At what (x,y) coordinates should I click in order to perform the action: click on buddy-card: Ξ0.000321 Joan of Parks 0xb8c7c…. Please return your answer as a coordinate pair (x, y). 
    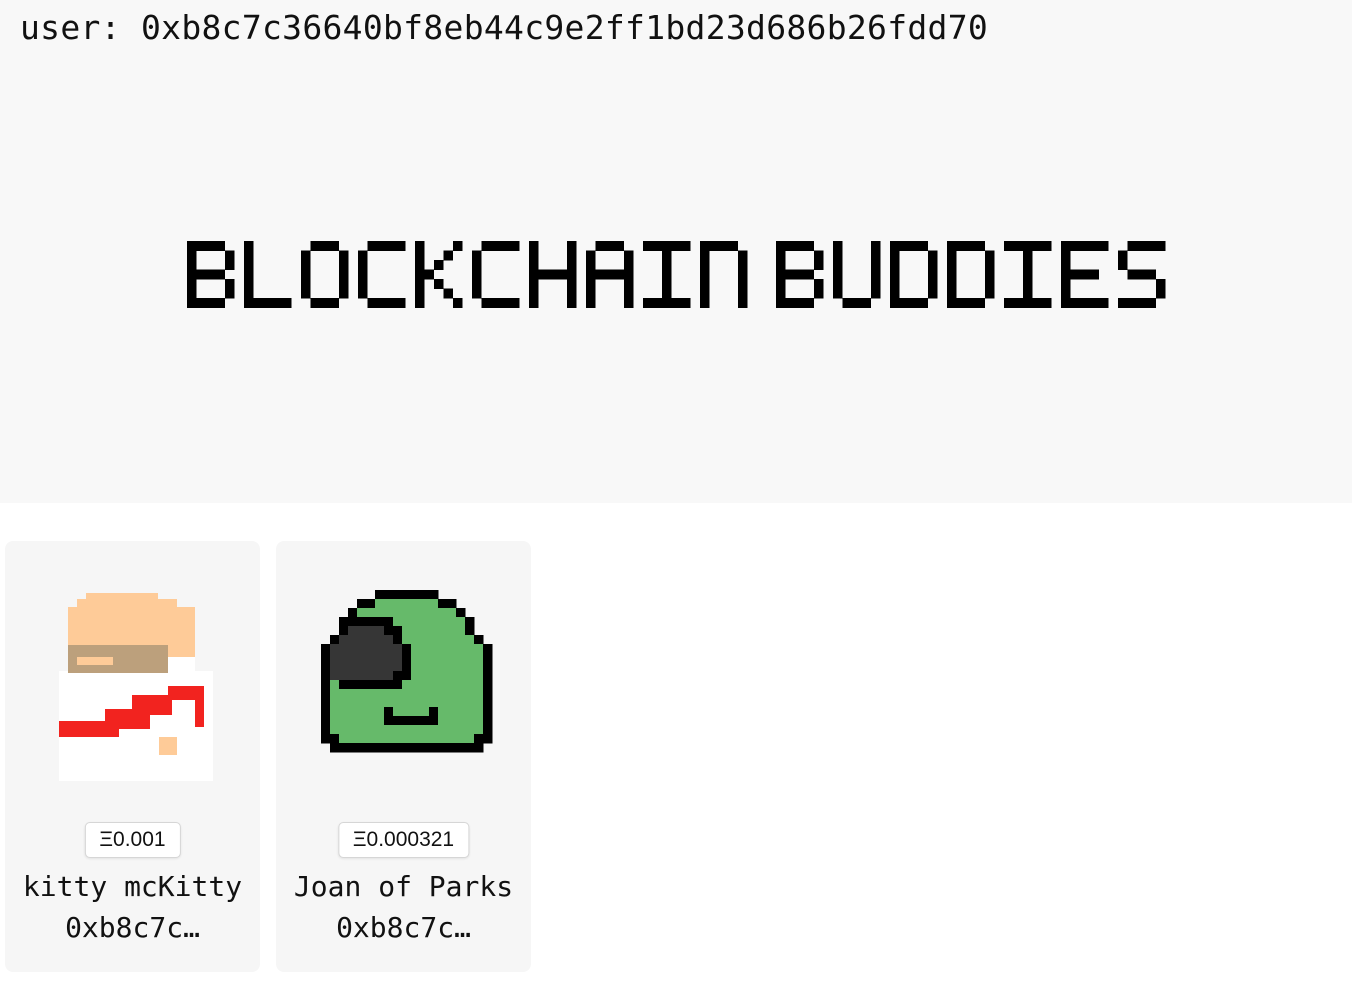
    Looking at the image, I should click on (403, 756).